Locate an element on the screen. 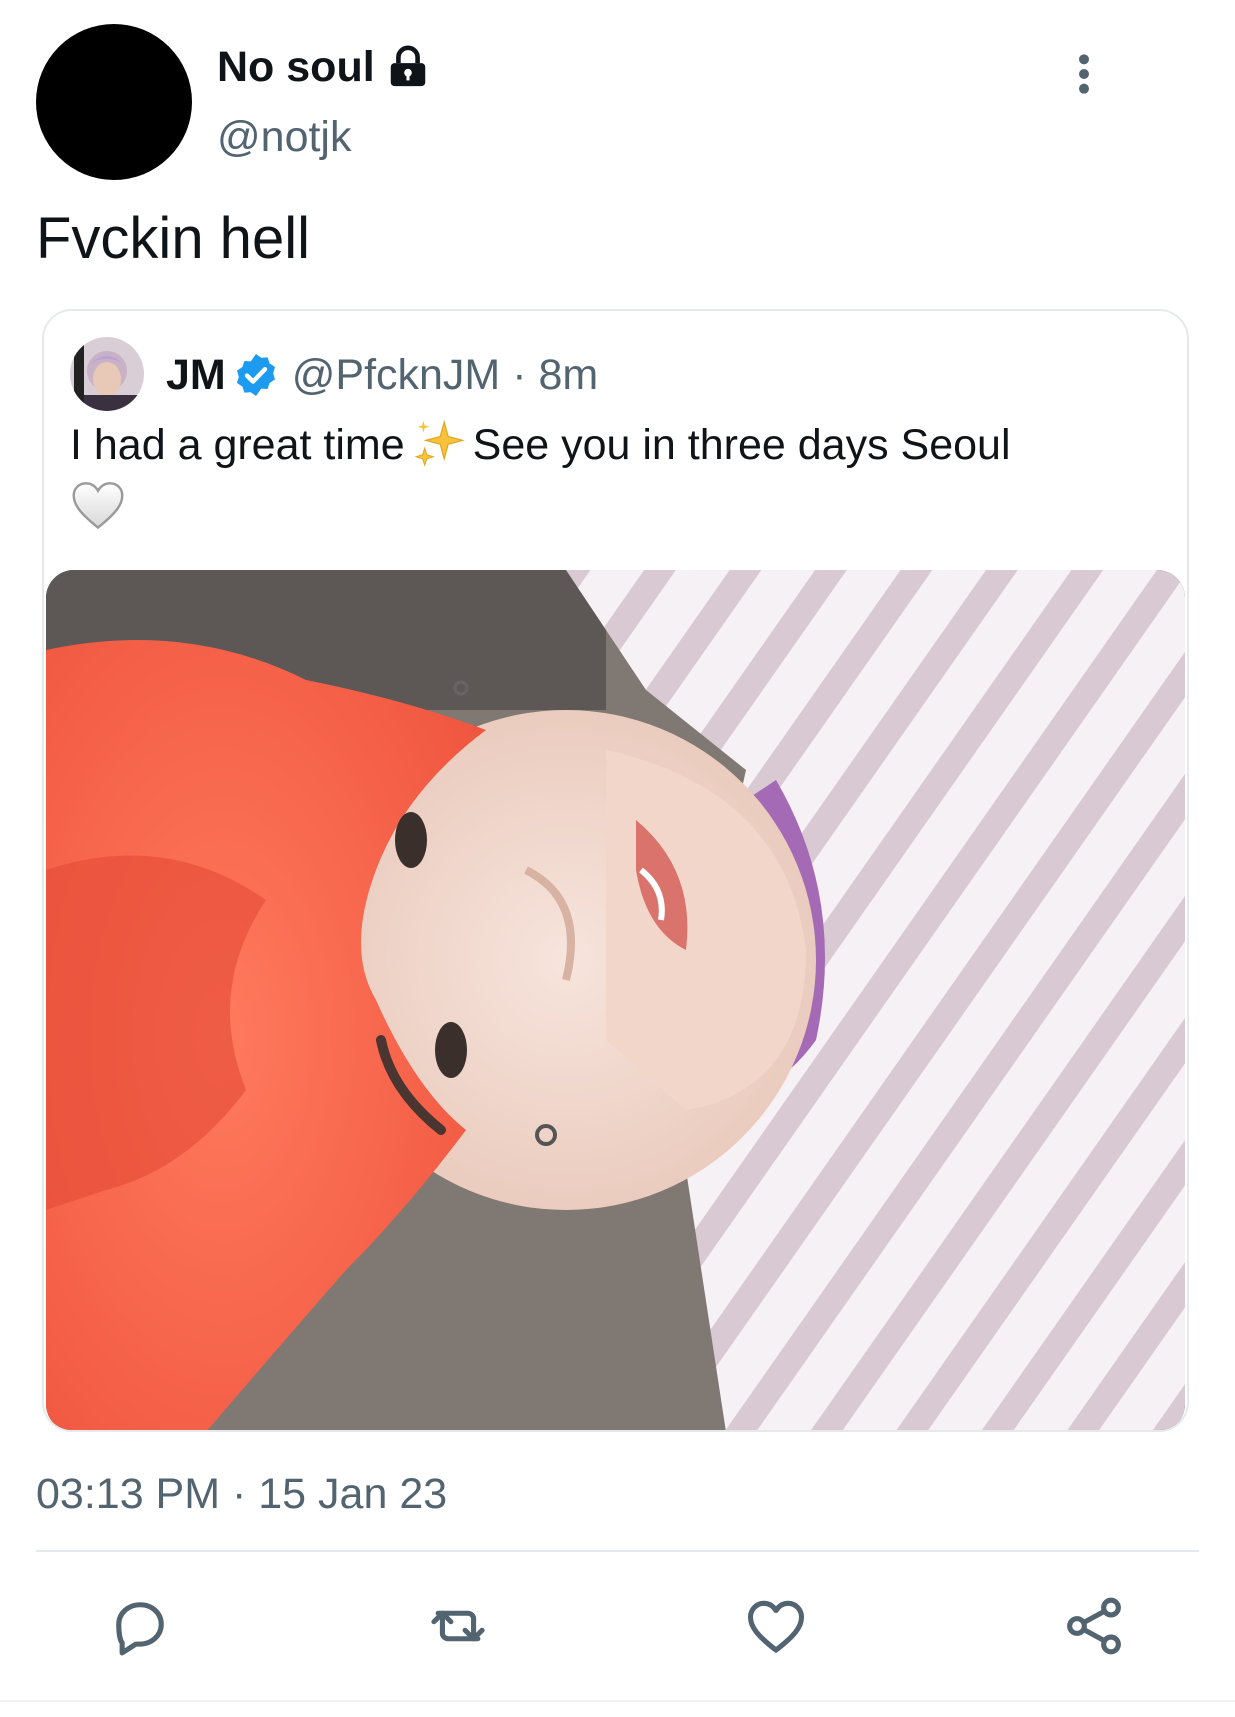 The width and height of the screenshot is (1235, 1717). more-options-icon is located at coordinates (1084, 74).